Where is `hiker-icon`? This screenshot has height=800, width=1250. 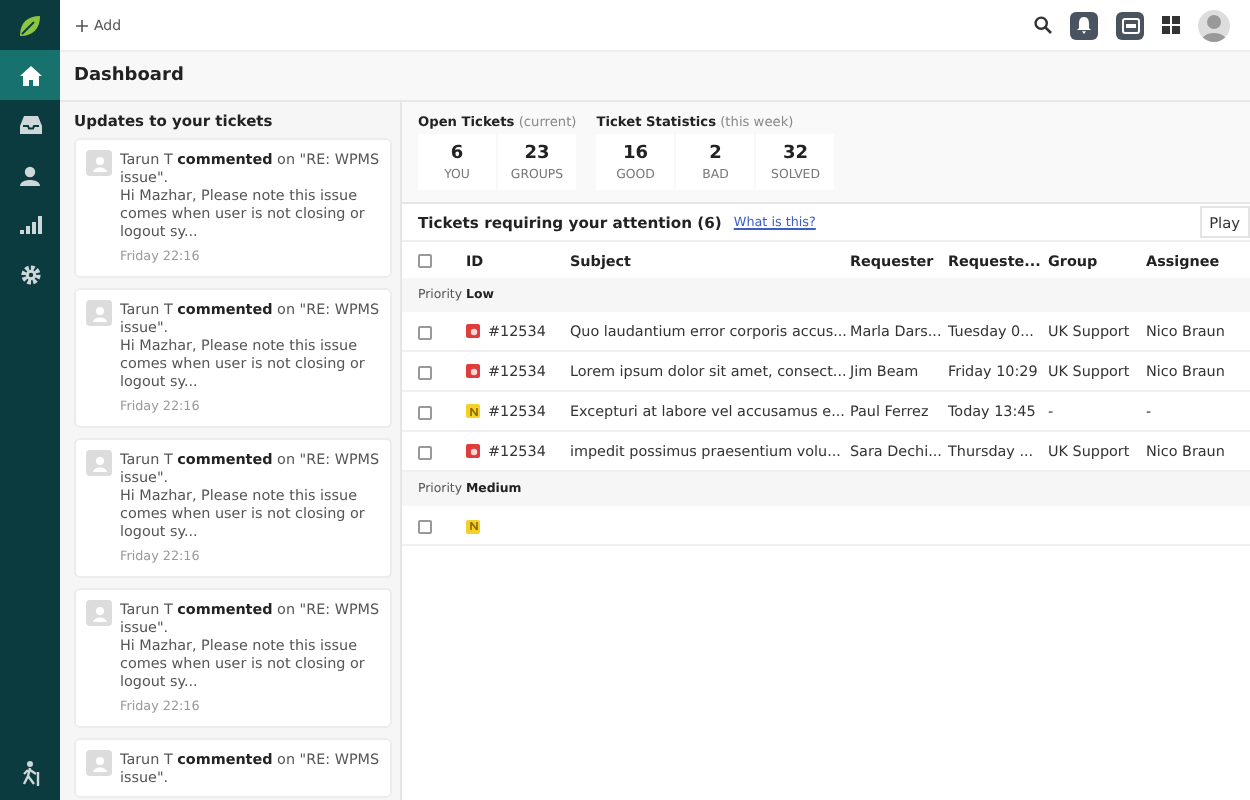 hiker-icon is located at coordinates (30, 773).